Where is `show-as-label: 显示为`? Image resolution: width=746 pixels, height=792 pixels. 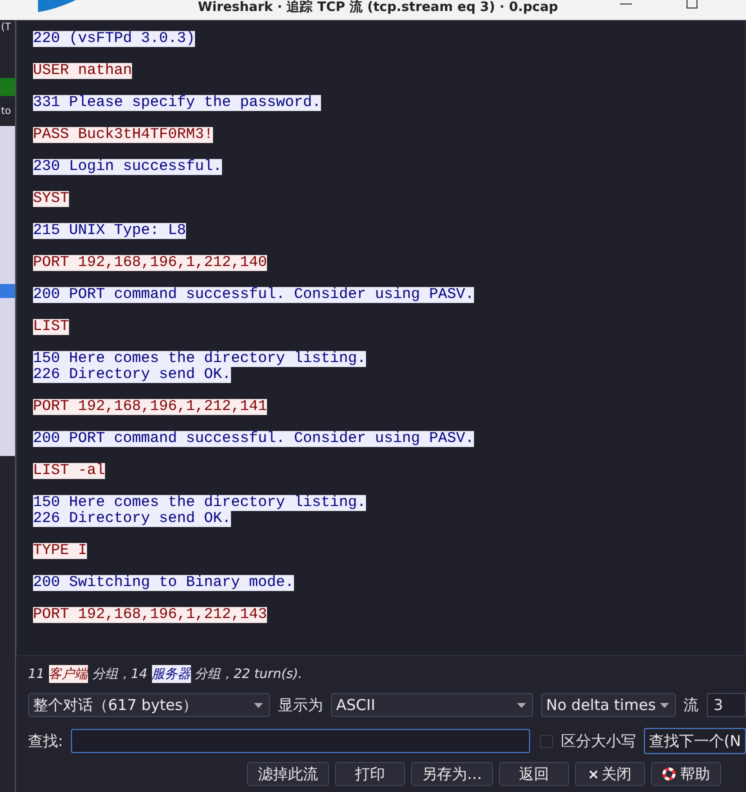
show-as-label: 显示为 is located at coordinates (301, 705).